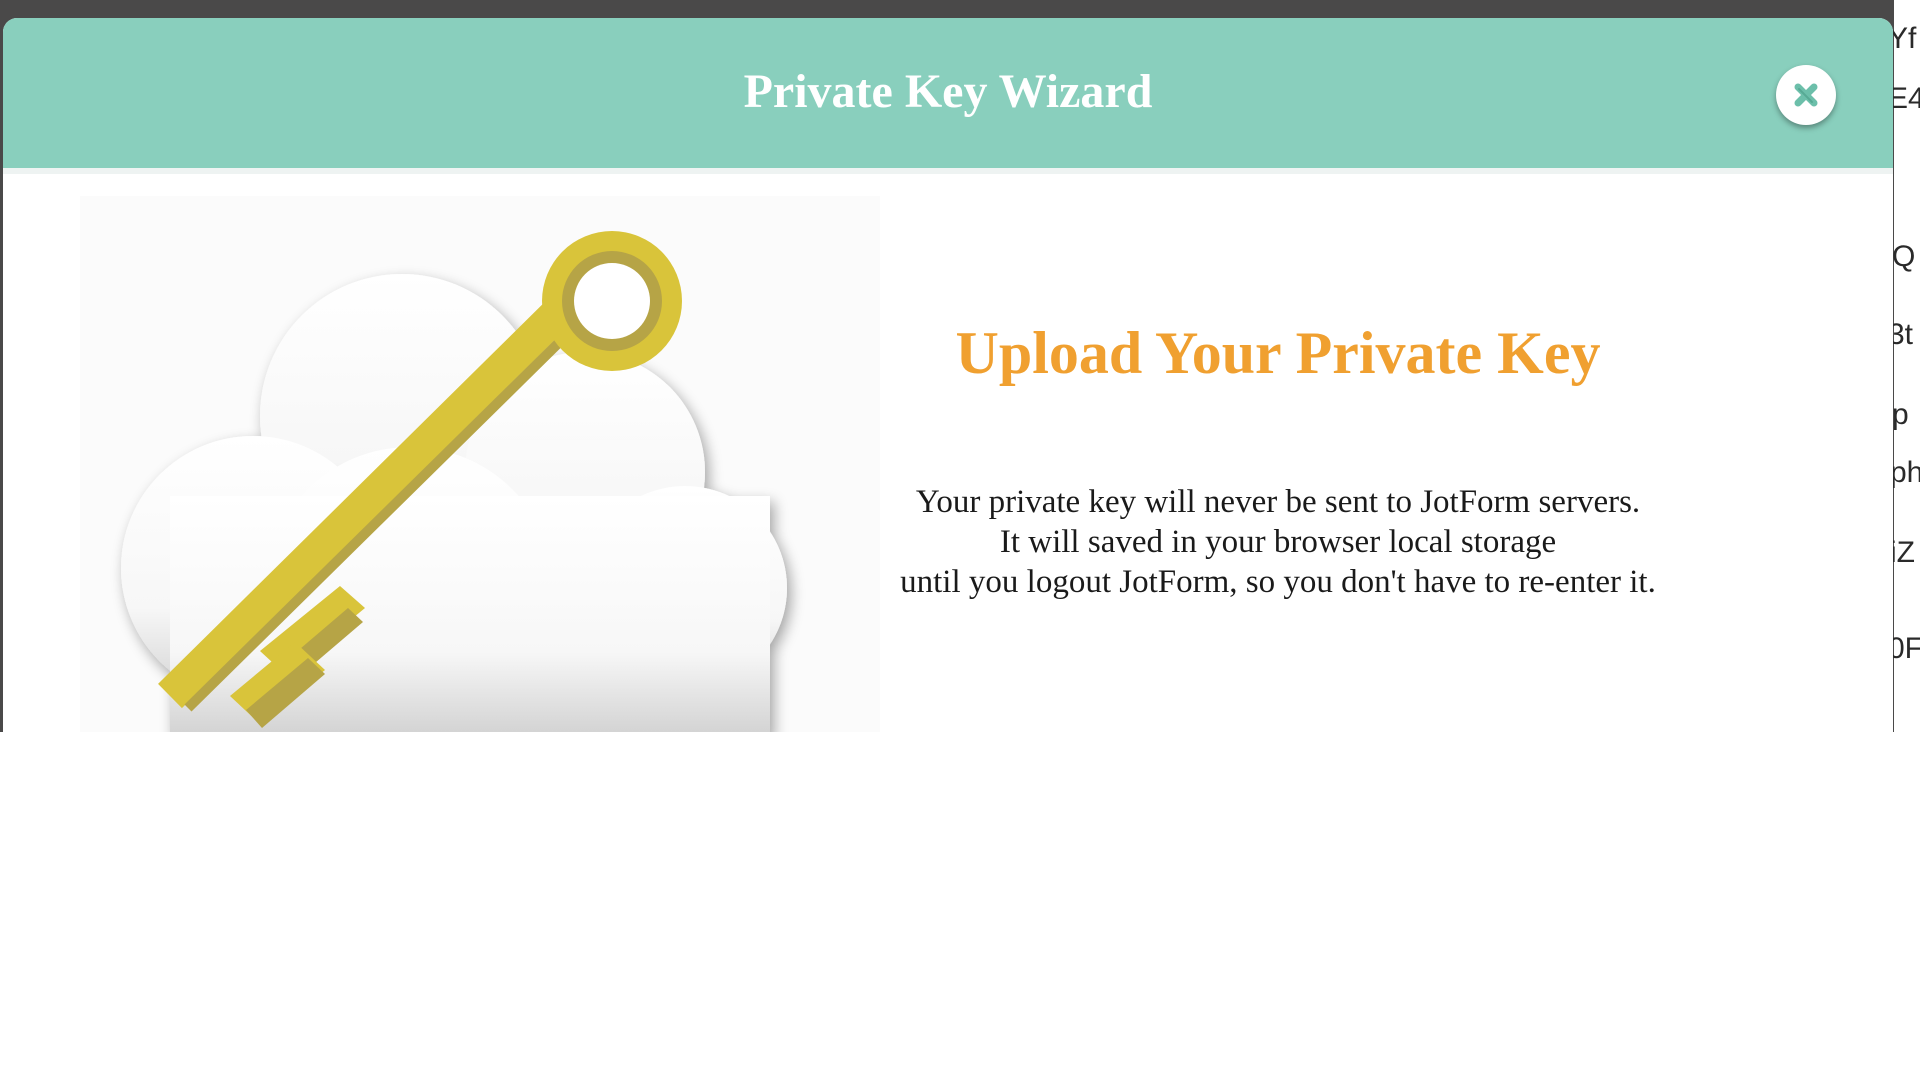  I want to click on dialog-header: Private Key Wizard, so click(948, 96).